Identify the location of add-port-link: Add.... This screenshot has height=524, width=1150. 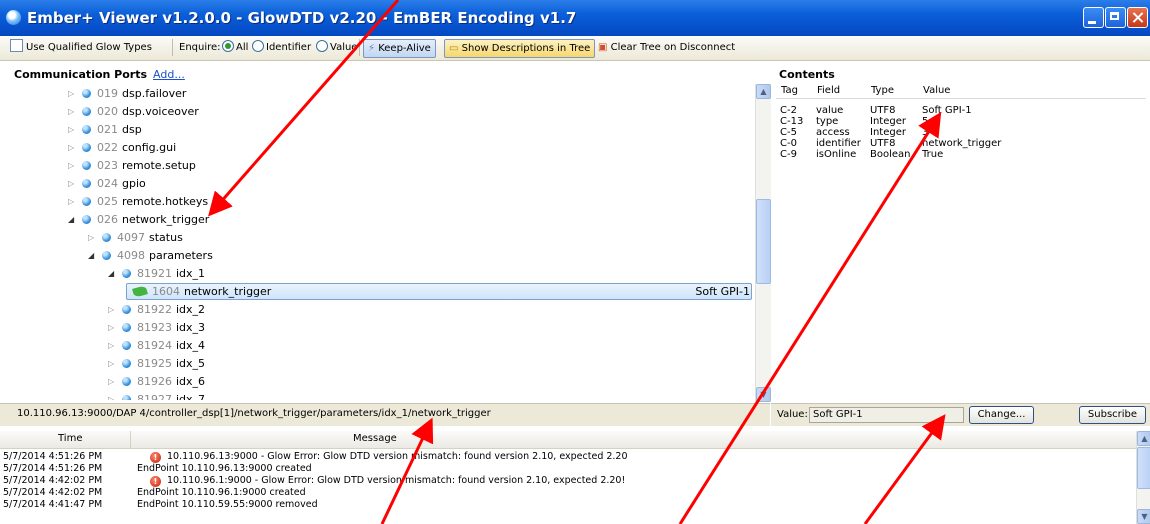
(169, 74).